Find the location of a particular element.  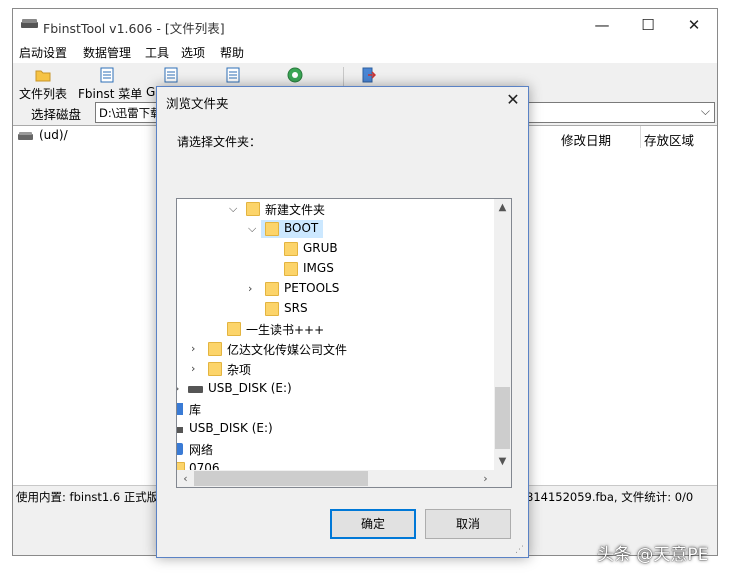

cancel-button: 取消 is located at coordinates (468, 524).